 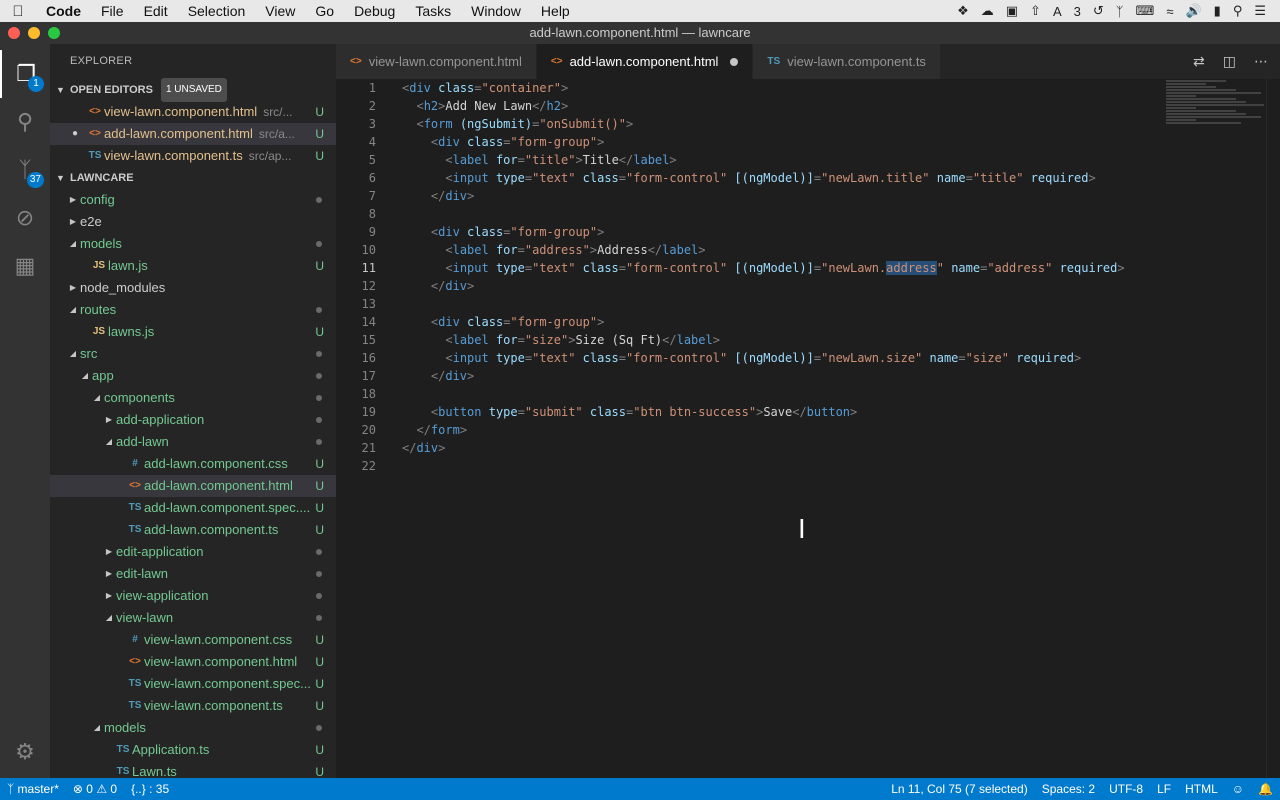 What do you see at coordinates (193, 750) in the screenshot?
I see `file-item: TS Application.ts U` at bounding box center [193, 750].